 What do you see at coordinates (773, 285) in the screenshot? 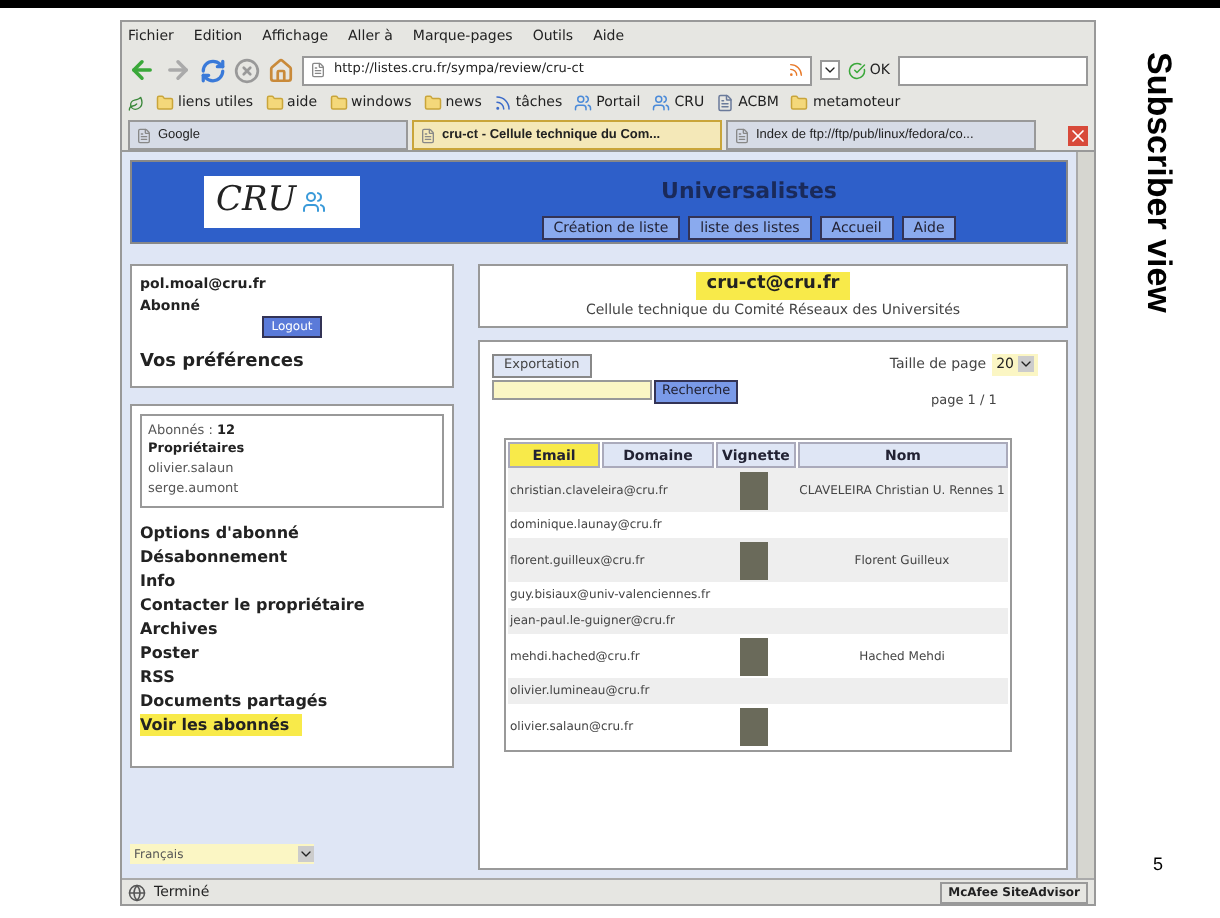
I see `list-address: cru-ct@cru.fr` at bounding box center [773, 285].